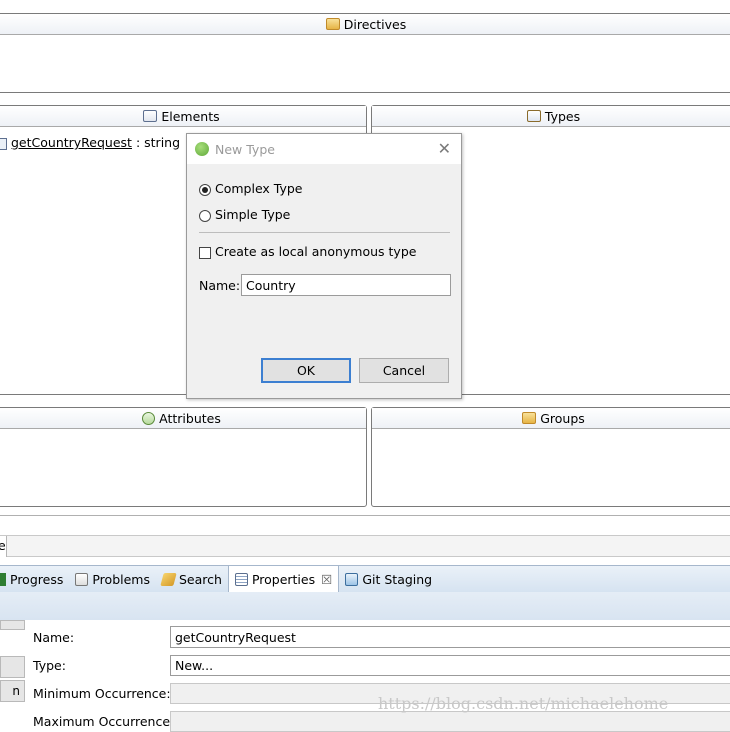  What do you see at coordinates (450, 721) in the screenshot?
I see `maximum-occurrence-field` at bounding box center [450, 721].